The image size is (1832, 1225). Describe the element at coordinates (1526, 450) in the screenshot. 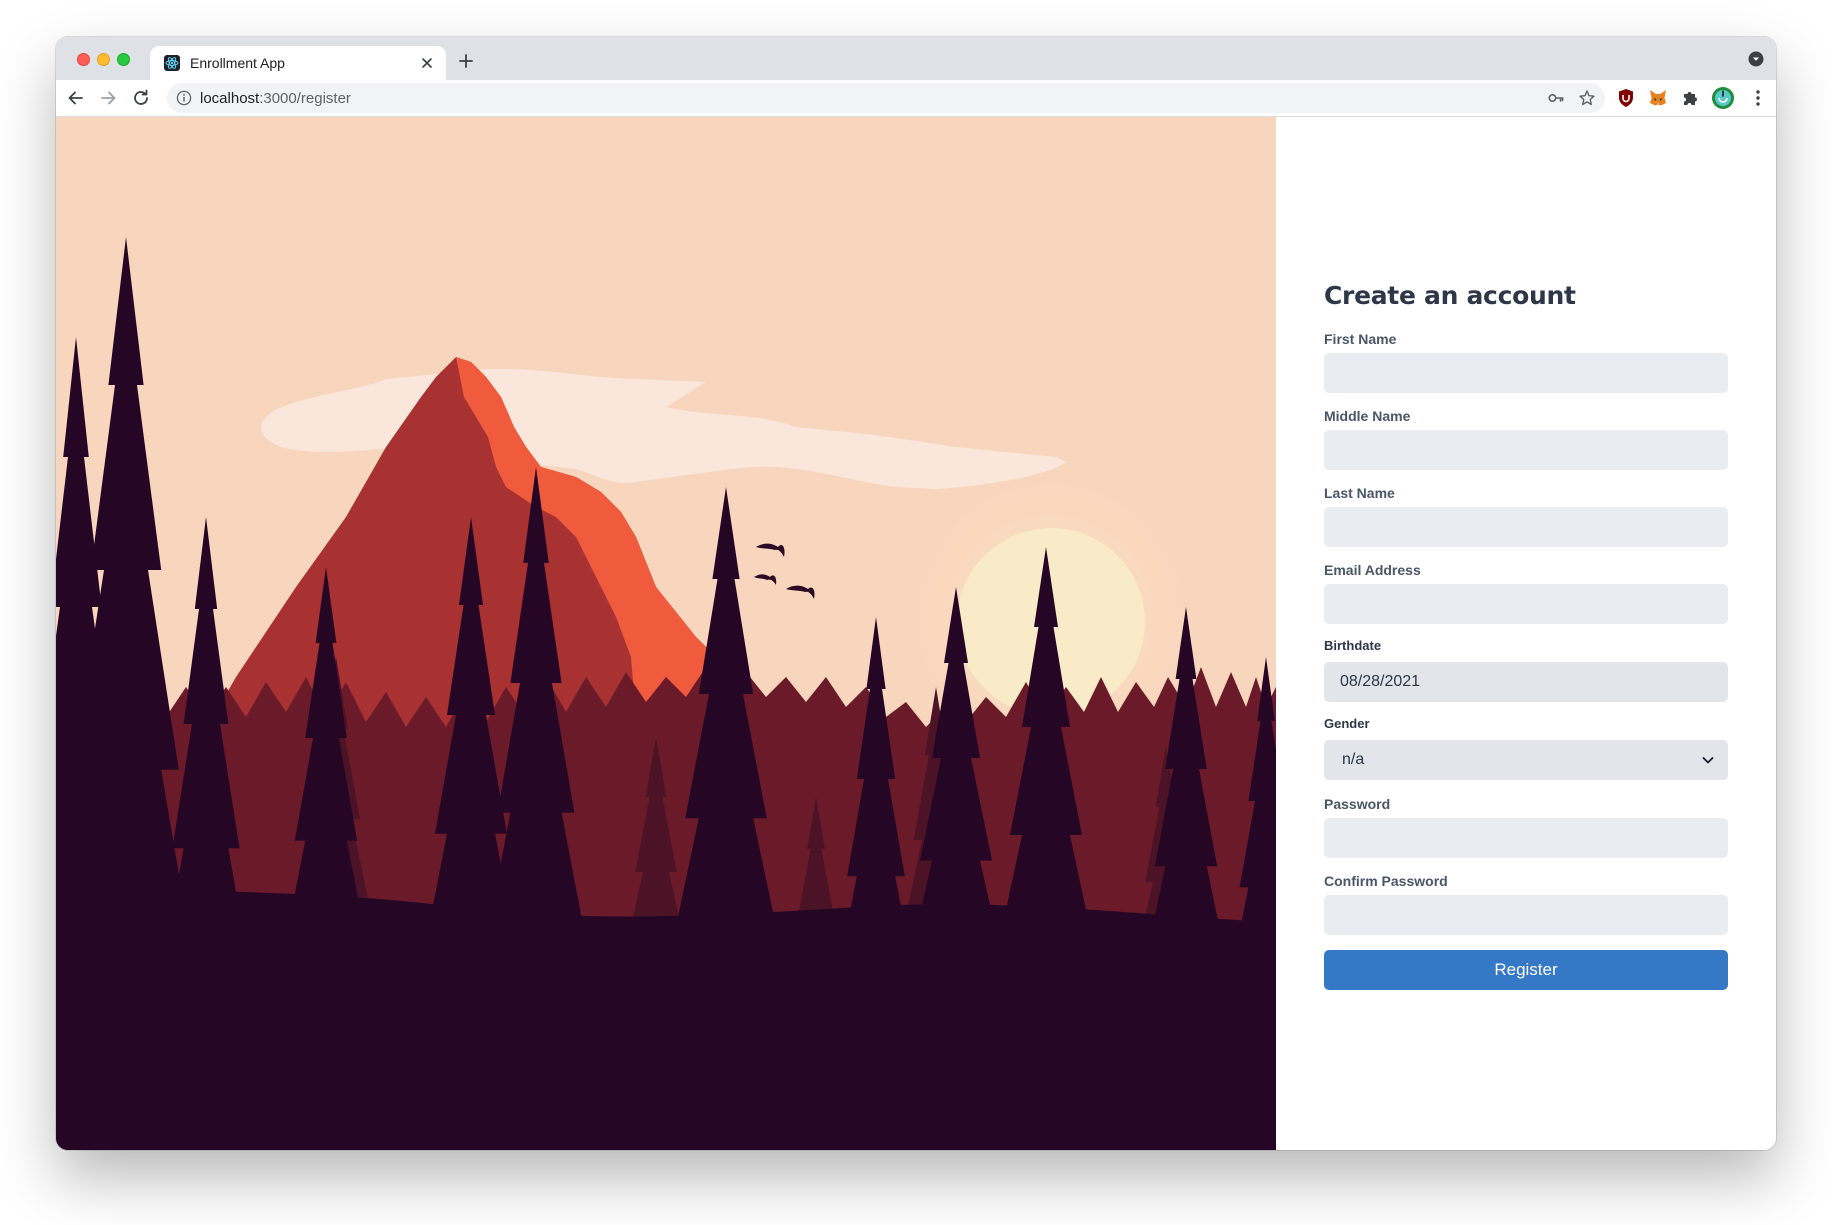

I see `middle-name-field` at that location.